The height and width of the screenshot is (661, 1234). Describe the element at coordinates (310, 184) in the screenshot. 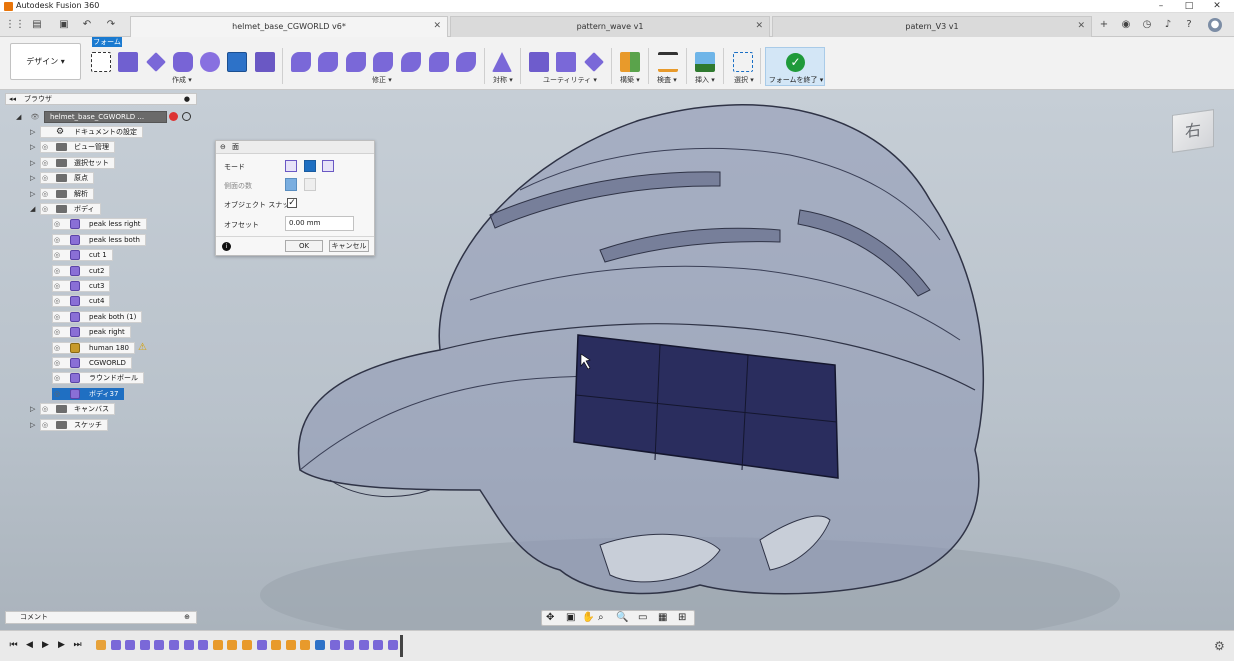

I see `sides-three-icon` at that location.